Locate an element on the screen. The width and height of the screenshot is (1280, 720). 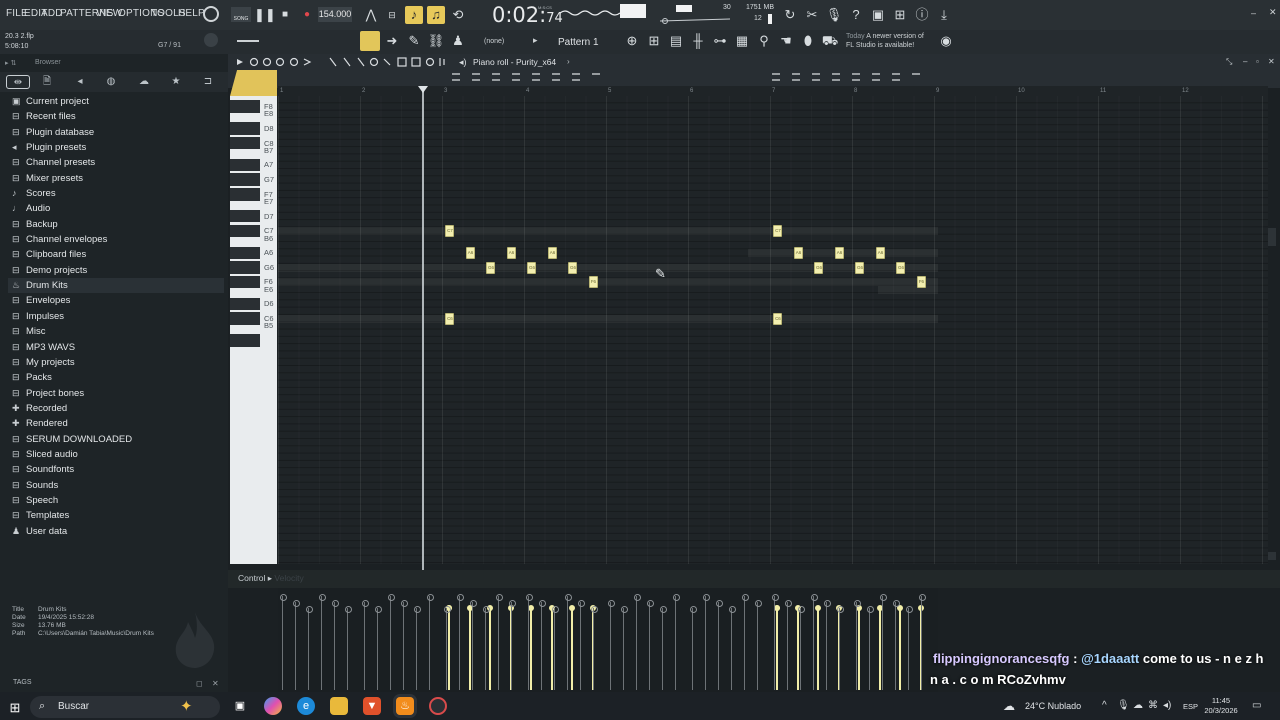
record-icon: ● is located at coordinates (307, 15).